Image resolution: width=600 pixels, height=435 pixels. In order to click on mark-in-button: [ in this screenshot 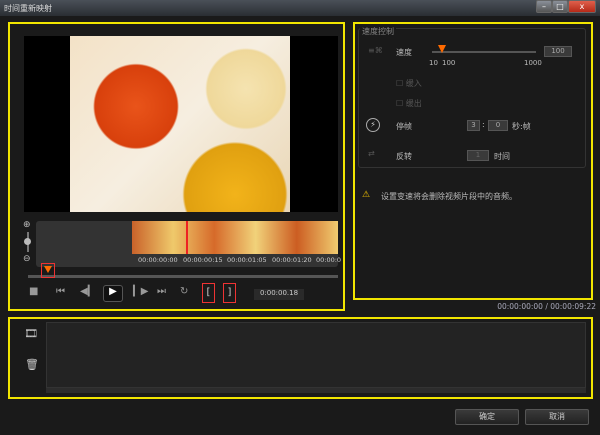, I will do `click(208, 293)`.